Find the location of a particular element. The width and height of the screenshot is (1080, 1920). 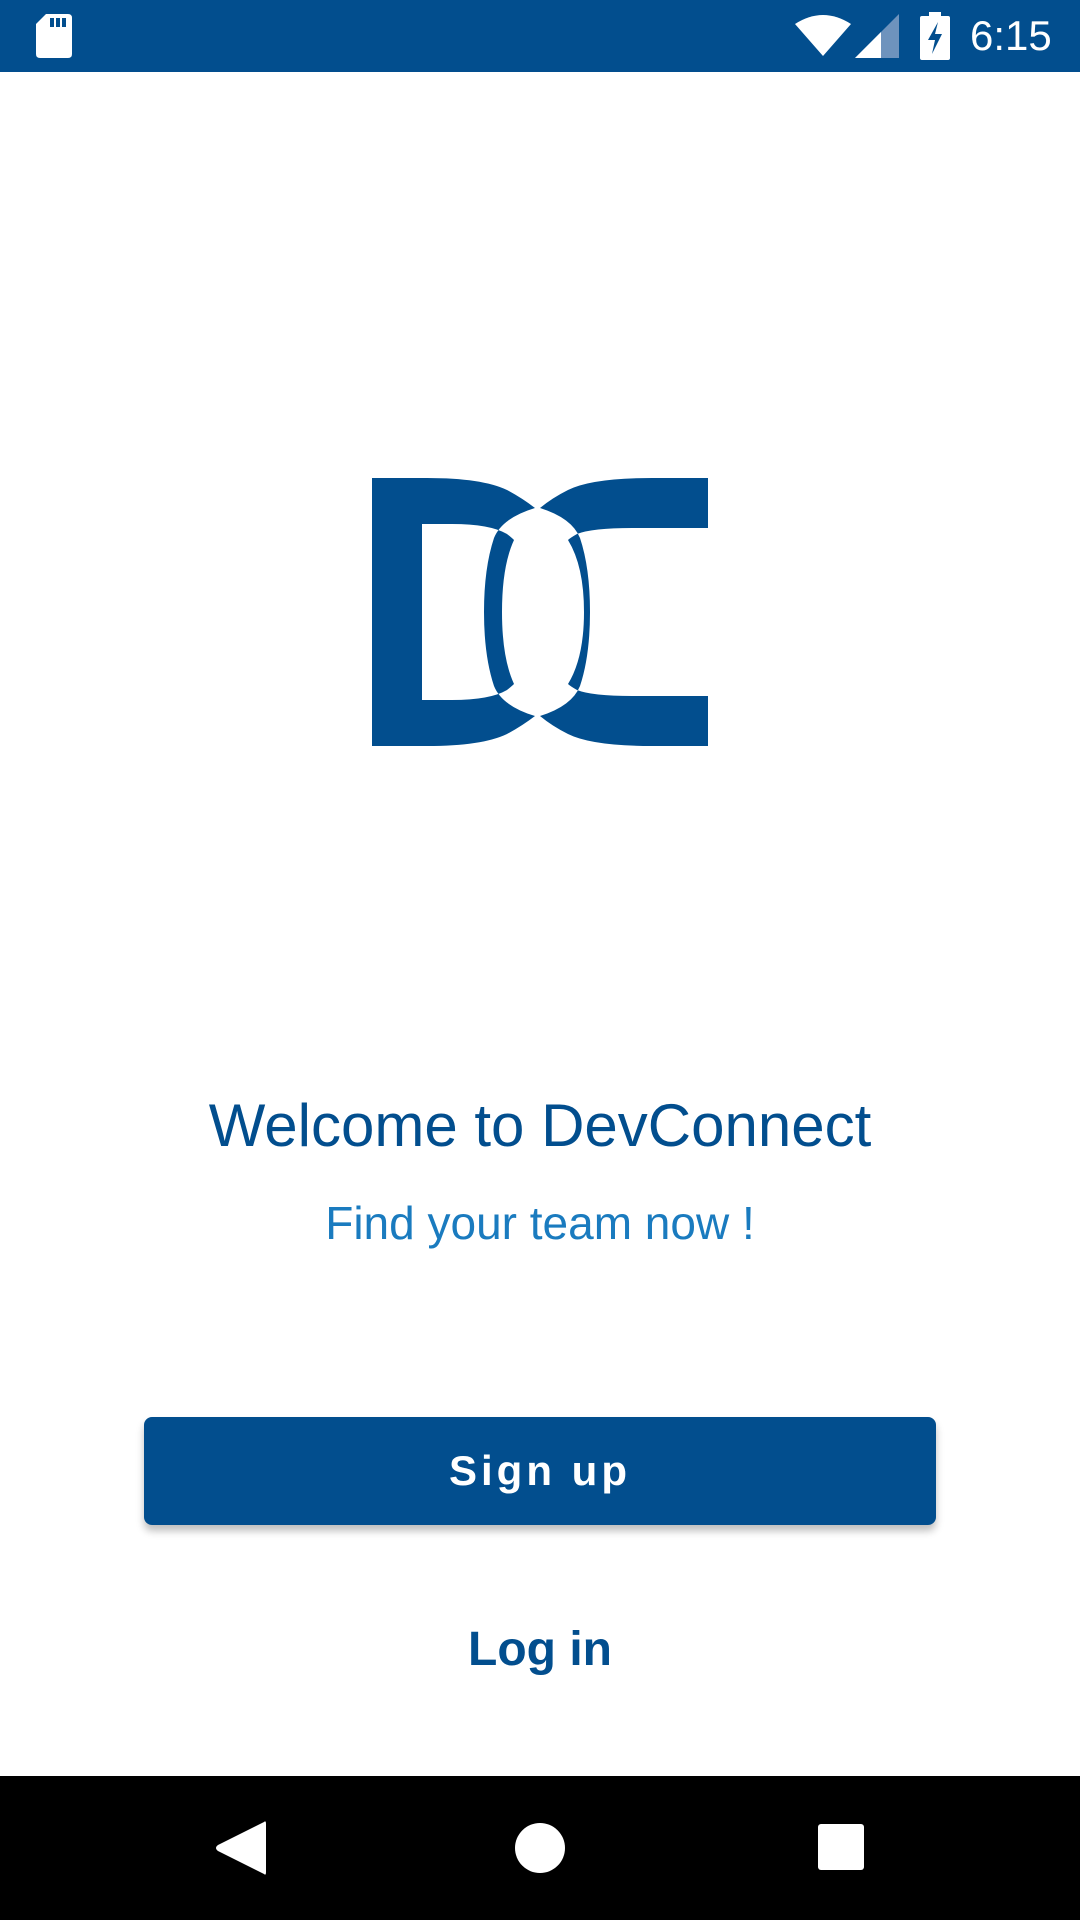

devconnect-logo is located at coordinates (540, 612).